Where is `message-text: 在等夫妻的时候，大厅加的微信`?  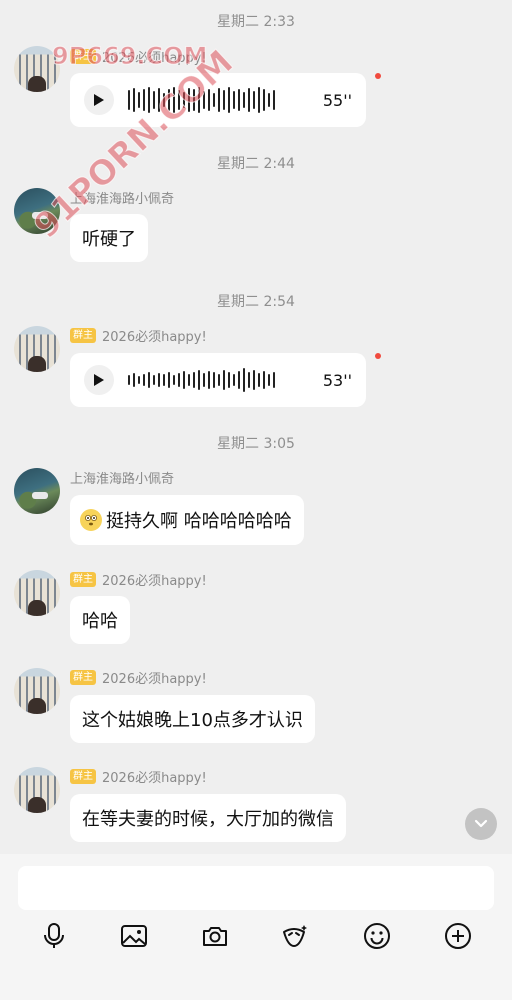
message-text: 在等夫妻的时候，大厅加的微信 is located at coordinates (208, 819).